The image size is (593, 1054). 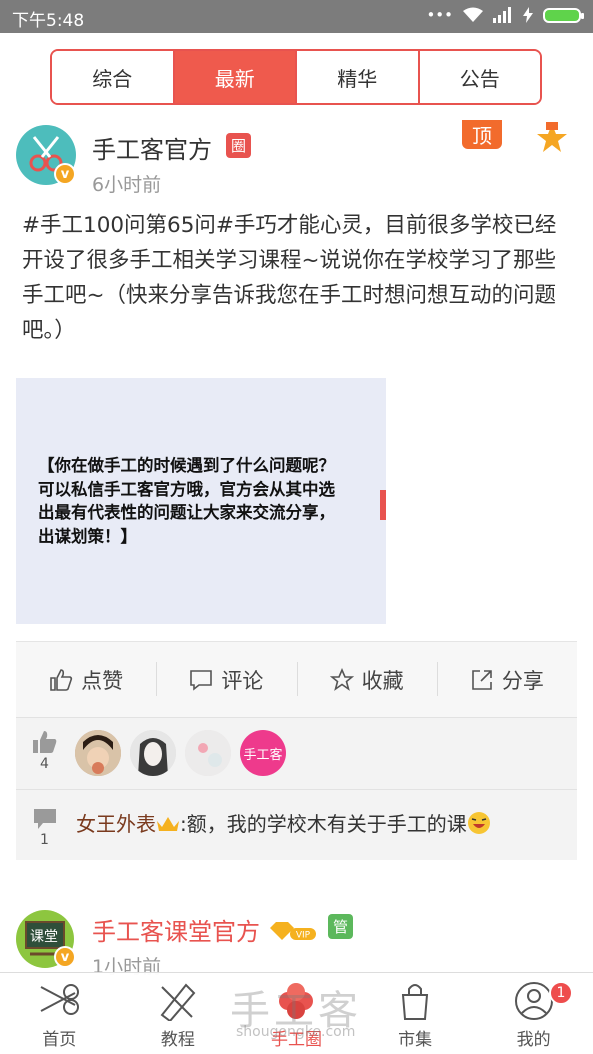 What do you see at coordinates (178, 1002) in the screenshot?
I see `ruler-pencil-icon` at bounding box center [178, 1002].